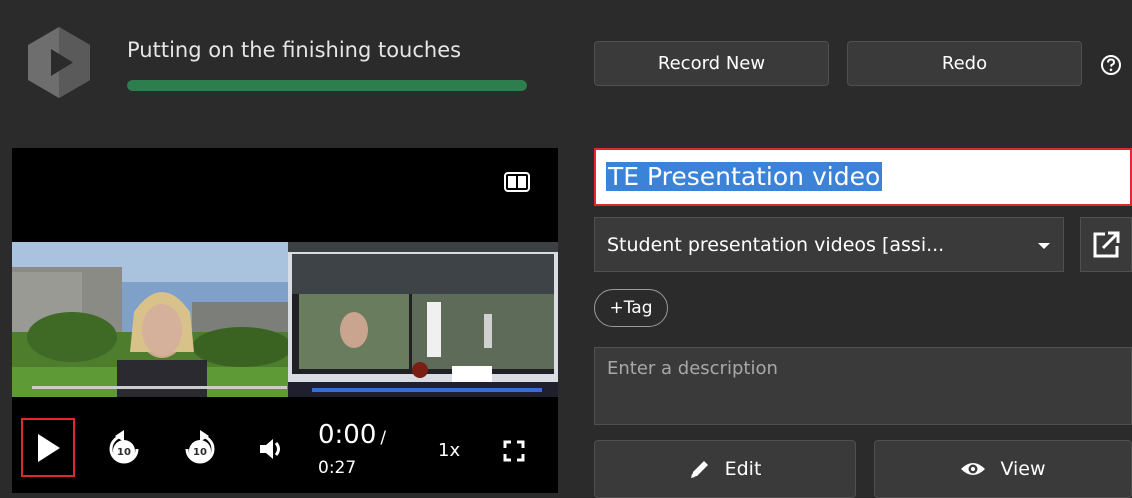 The image size is (1132, 498). I want to click on processing-status-text: Putting on the finishing touches, so click(294, 50).